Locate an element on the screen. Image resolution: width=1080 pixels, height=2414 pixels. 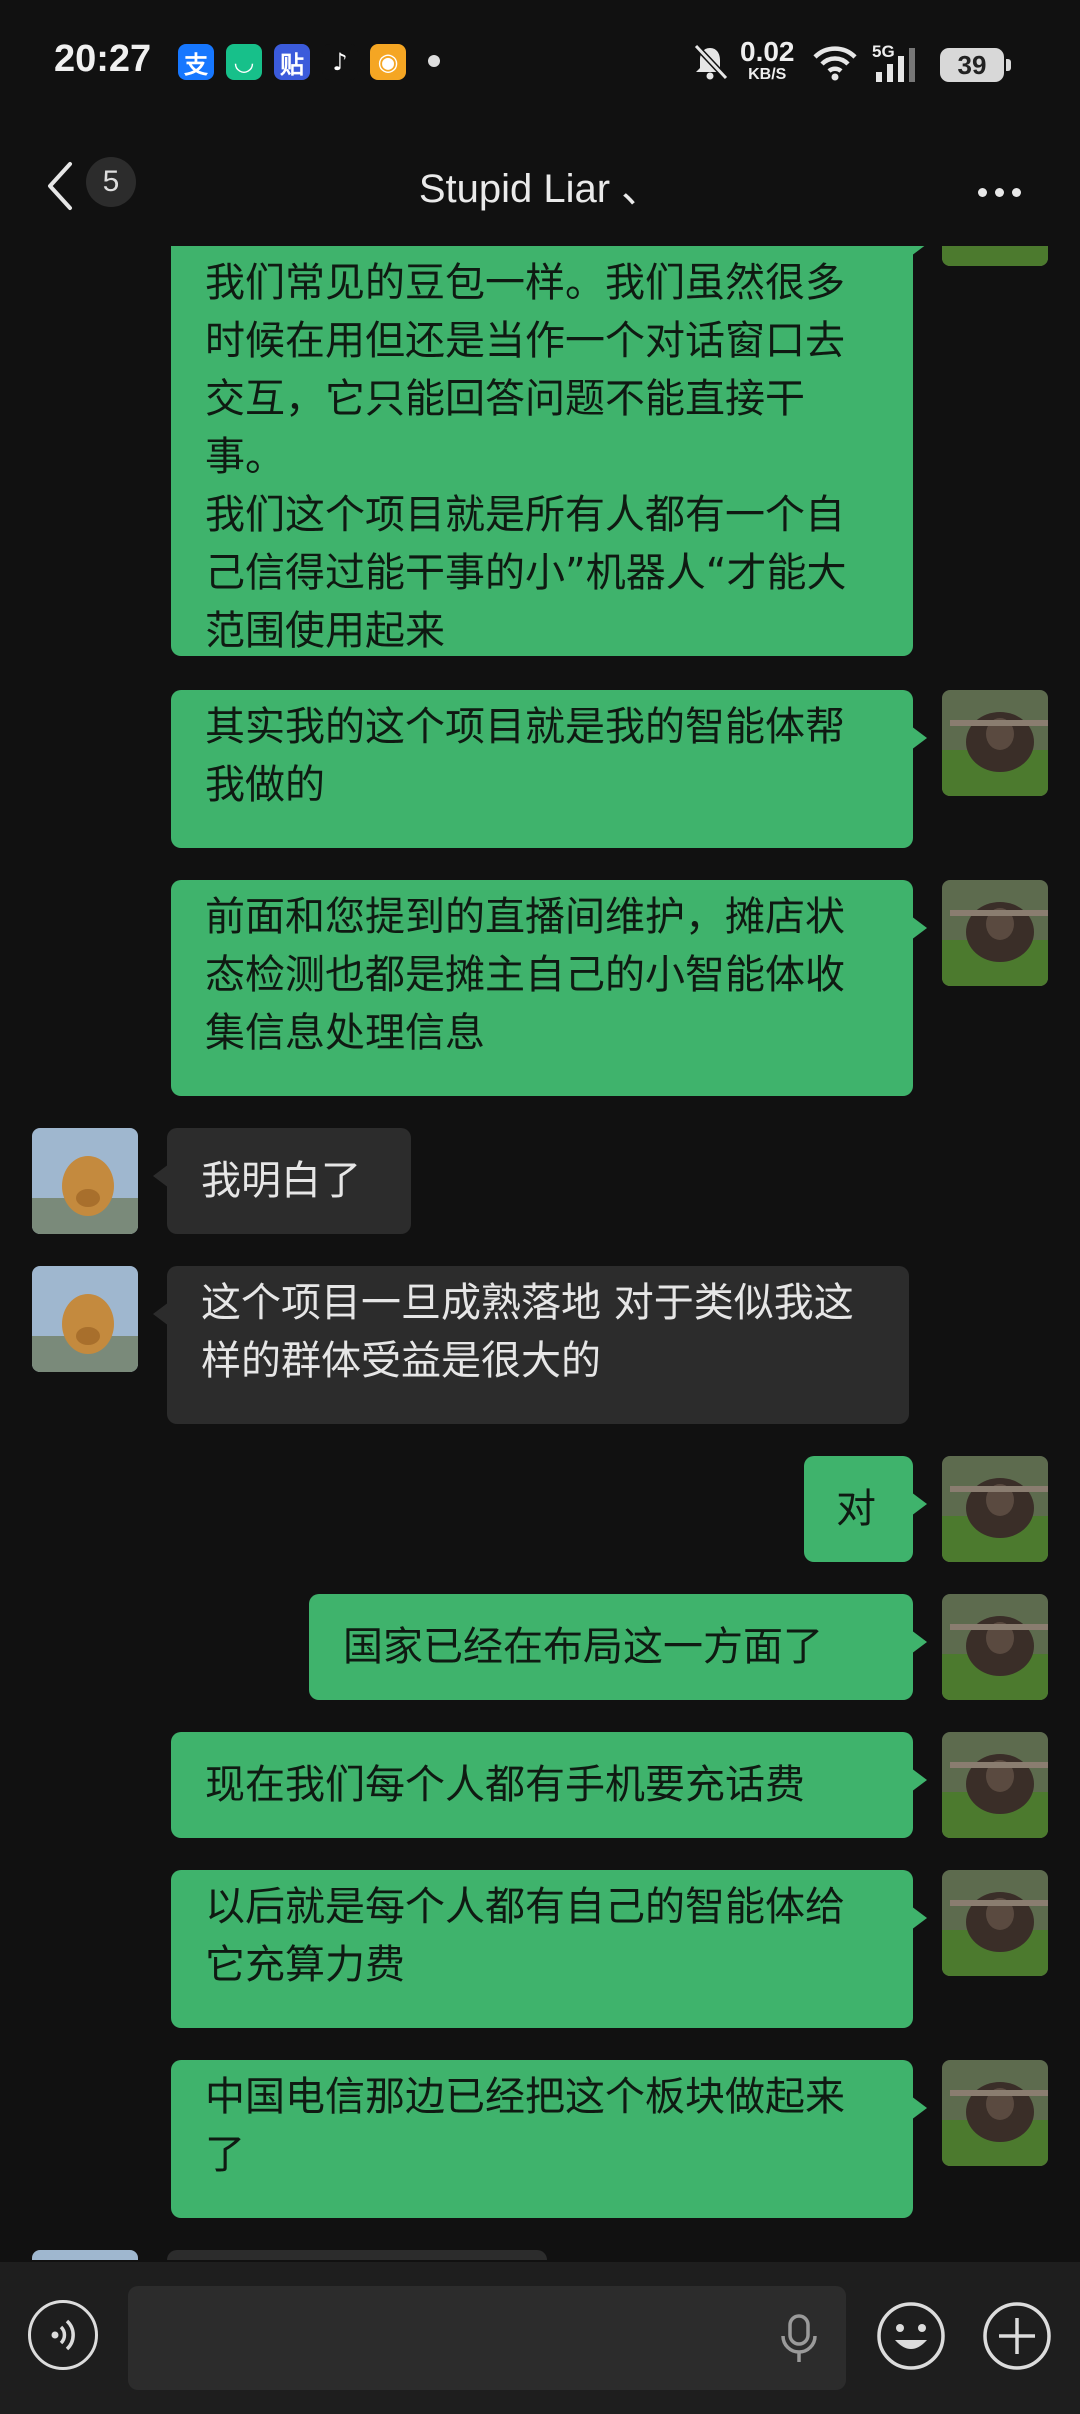
message-bubble-outgoing: 前面和您提到的直播间维护，摊店状态检测也都是摊主自己的小智能体收集信息处理信息 is located at coordinates (549, 988).